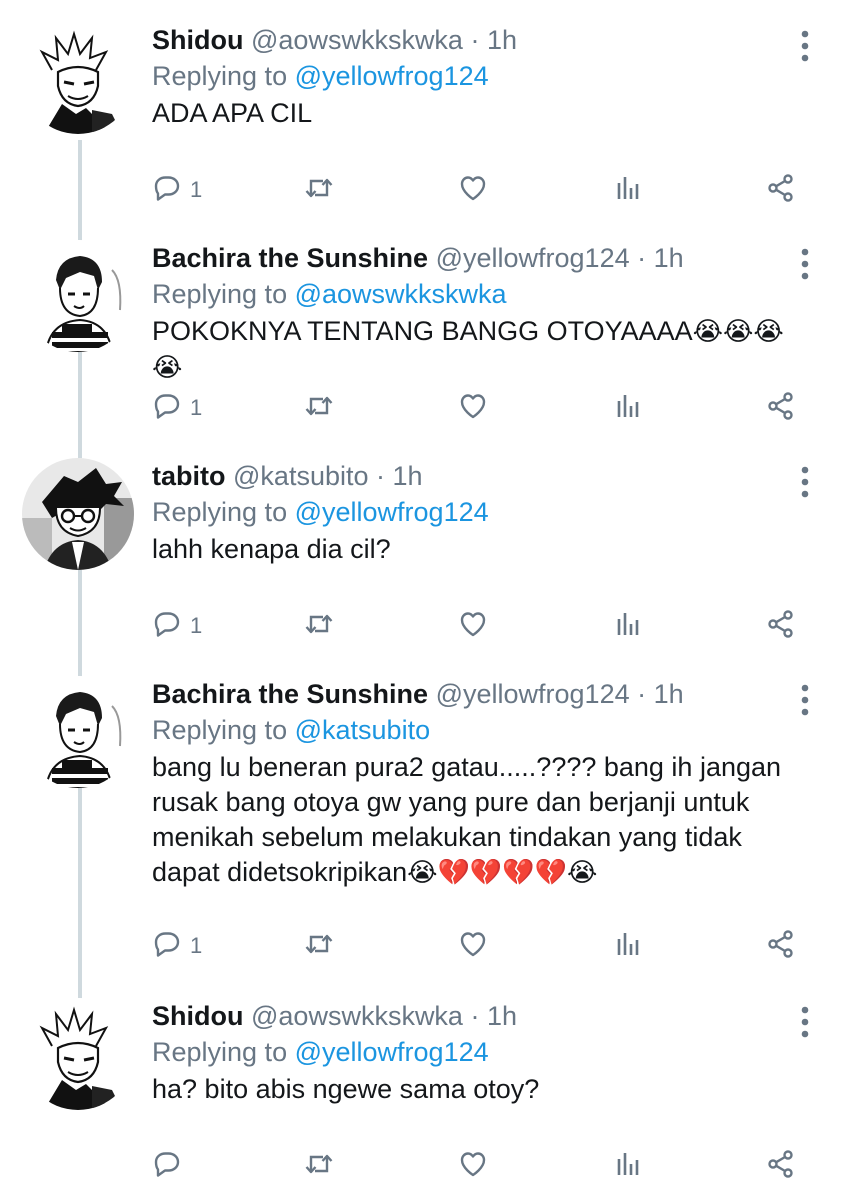 The width and height of the screenshot is (847, 1200). Describe the element at coordinates (422, 331) in the screenshot. I see `tweet-text-content: POKOKNYA TENTANG BANGG OTOYAAAA` at that location.